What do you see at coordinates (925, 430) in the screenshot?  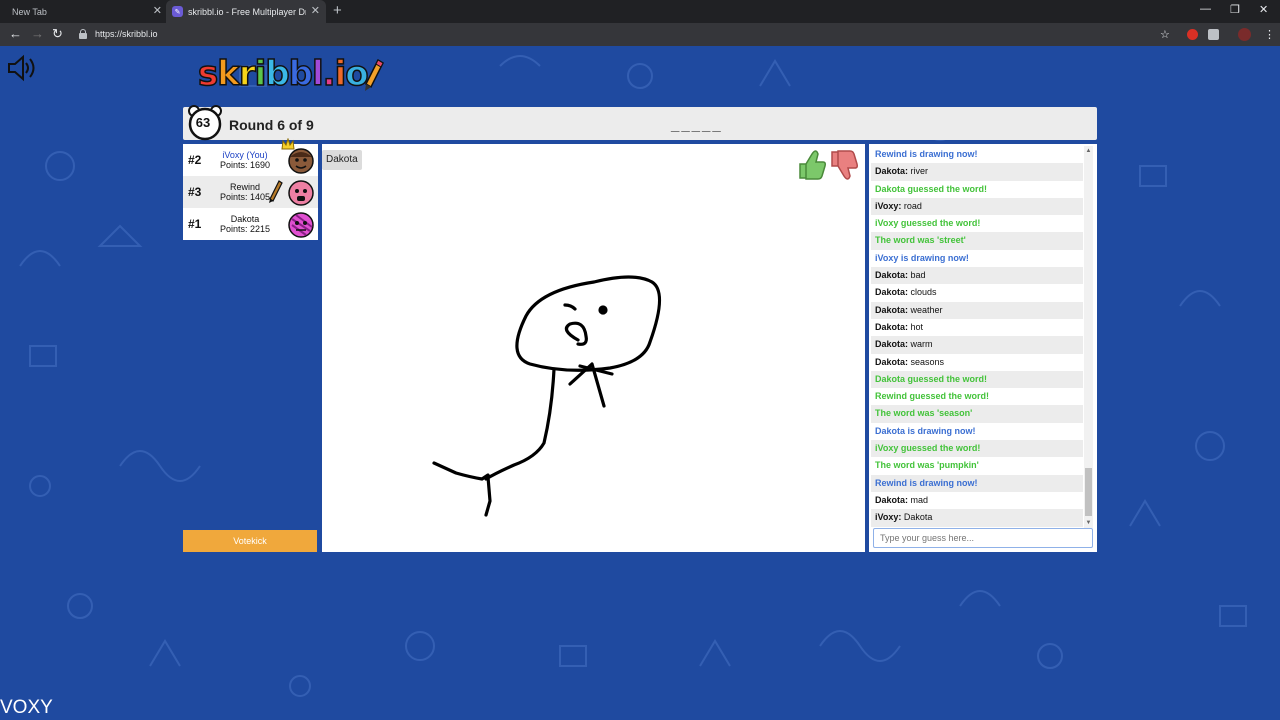 I see `chat-message: Dakota is drawing now!` at bounding box center [925, 430].